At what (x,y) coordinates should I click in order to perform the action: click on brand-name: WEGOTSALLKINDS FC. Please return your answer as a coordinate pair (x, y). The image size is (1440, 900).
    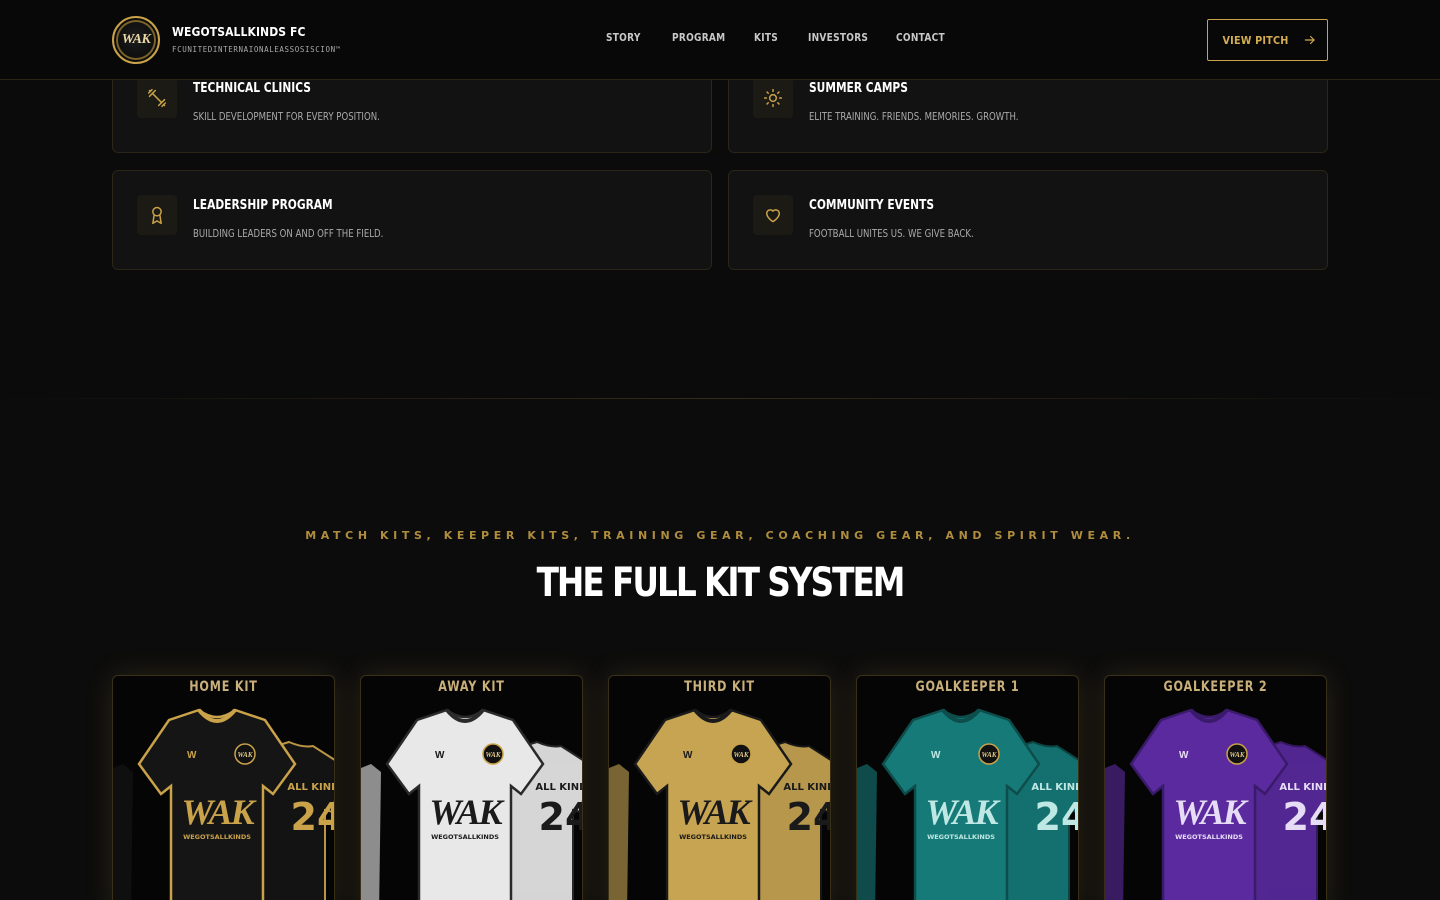
    Looking at the image, I should click on (239, 32).